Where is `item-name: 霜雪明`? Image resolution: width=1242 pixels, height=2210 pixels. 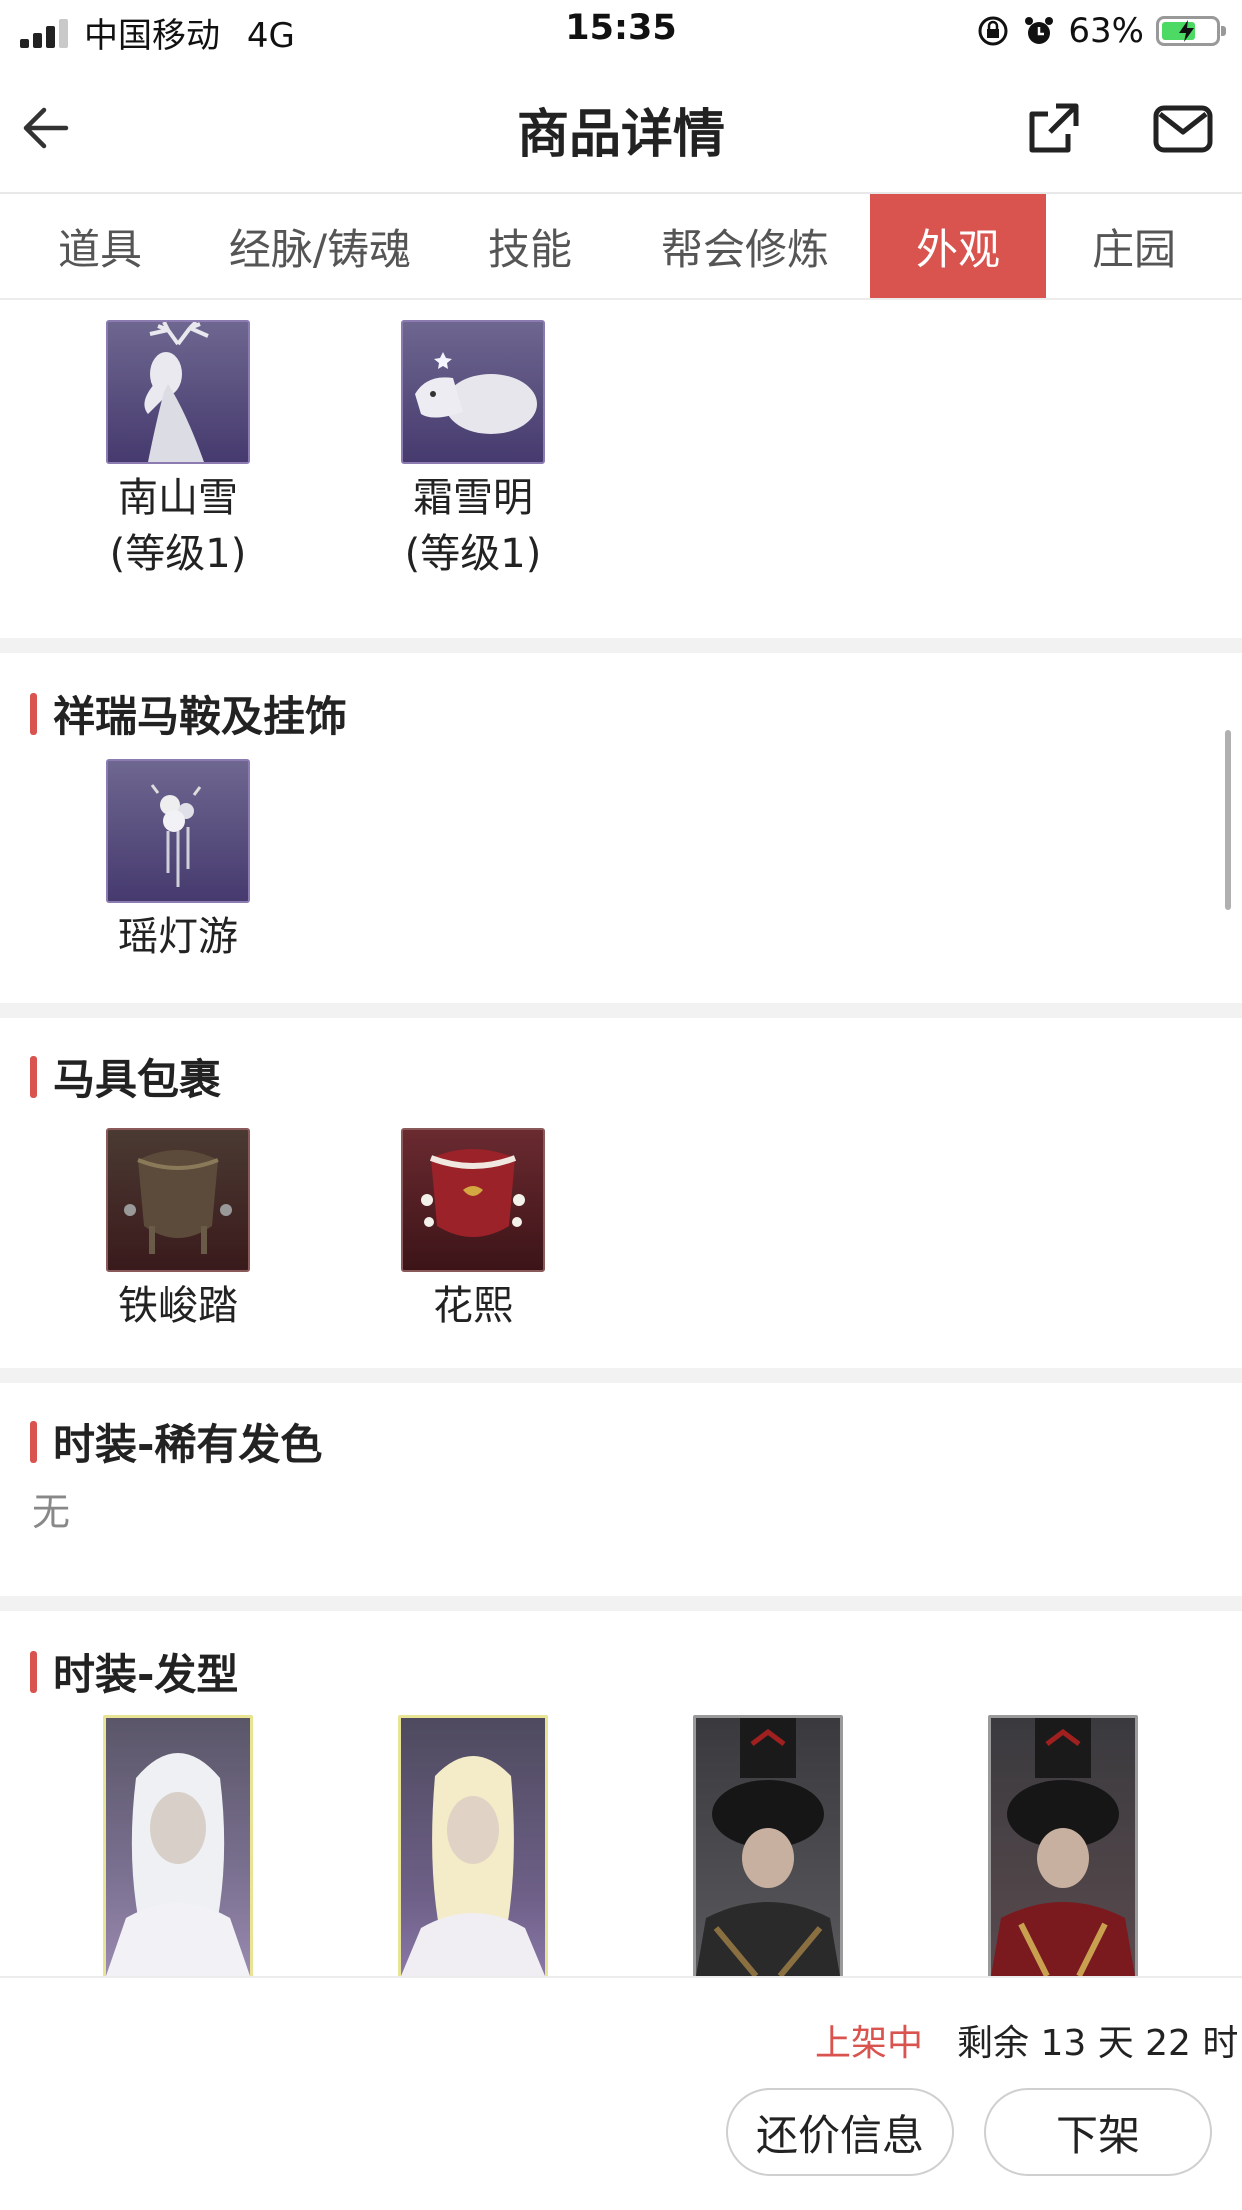
item-name: 霜雪明 is located at coordinates (473, 498).